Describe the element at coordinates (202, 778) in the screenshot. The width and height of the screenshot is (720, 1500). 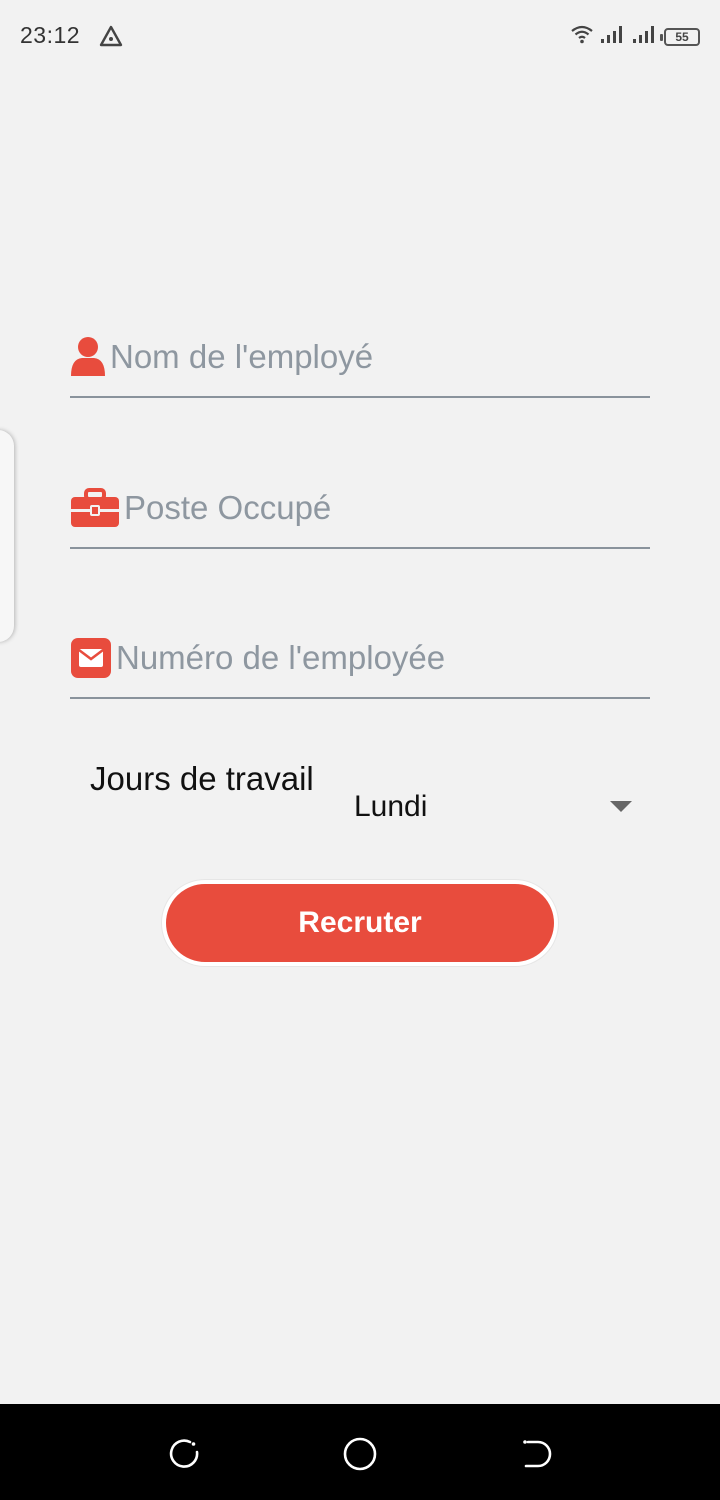
I see `work-days-label: Jours de travail` at that location.